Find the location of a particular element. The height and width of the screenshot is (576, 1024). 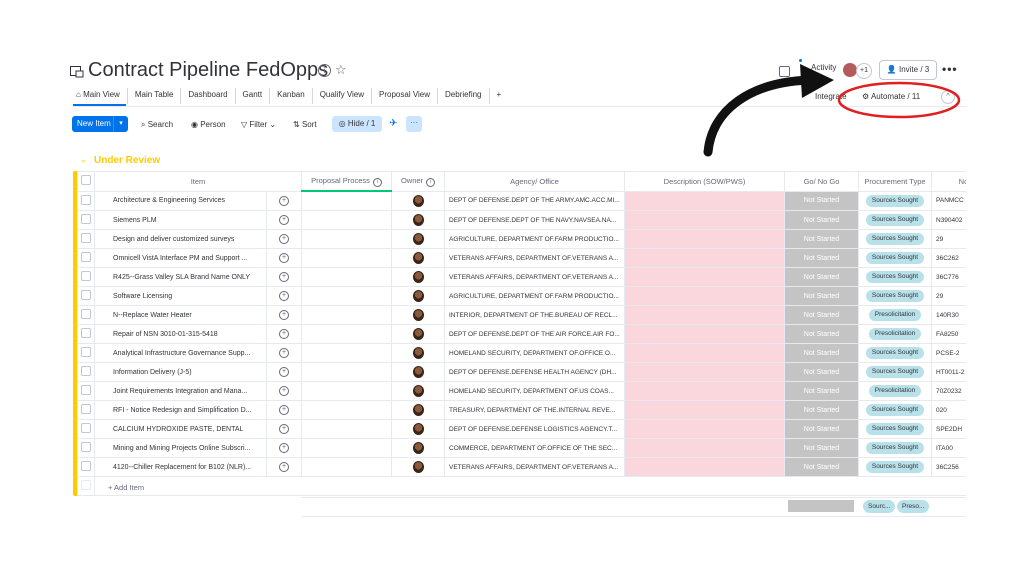

notes-cell: 140R30 is located at coordinates (948, 315).